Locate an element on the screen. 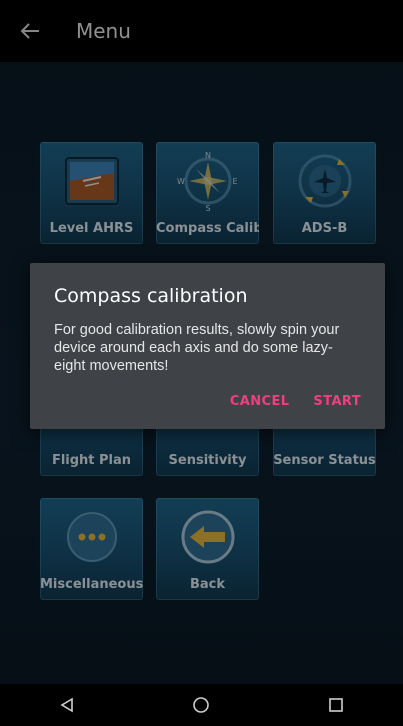 The height and width of the screenshot is (726, 403). circle-home-icon is located at coordinates (201, 705).